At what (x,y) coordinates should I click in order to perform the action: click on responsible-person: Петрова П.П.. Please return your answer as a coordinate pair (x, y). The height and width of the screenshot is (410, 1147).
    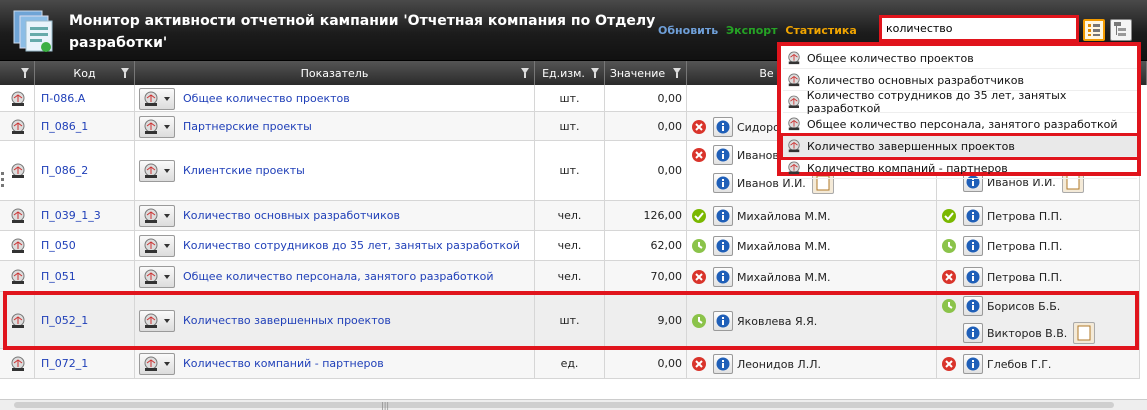
    Looking at the image, I should click on (1001, 246).